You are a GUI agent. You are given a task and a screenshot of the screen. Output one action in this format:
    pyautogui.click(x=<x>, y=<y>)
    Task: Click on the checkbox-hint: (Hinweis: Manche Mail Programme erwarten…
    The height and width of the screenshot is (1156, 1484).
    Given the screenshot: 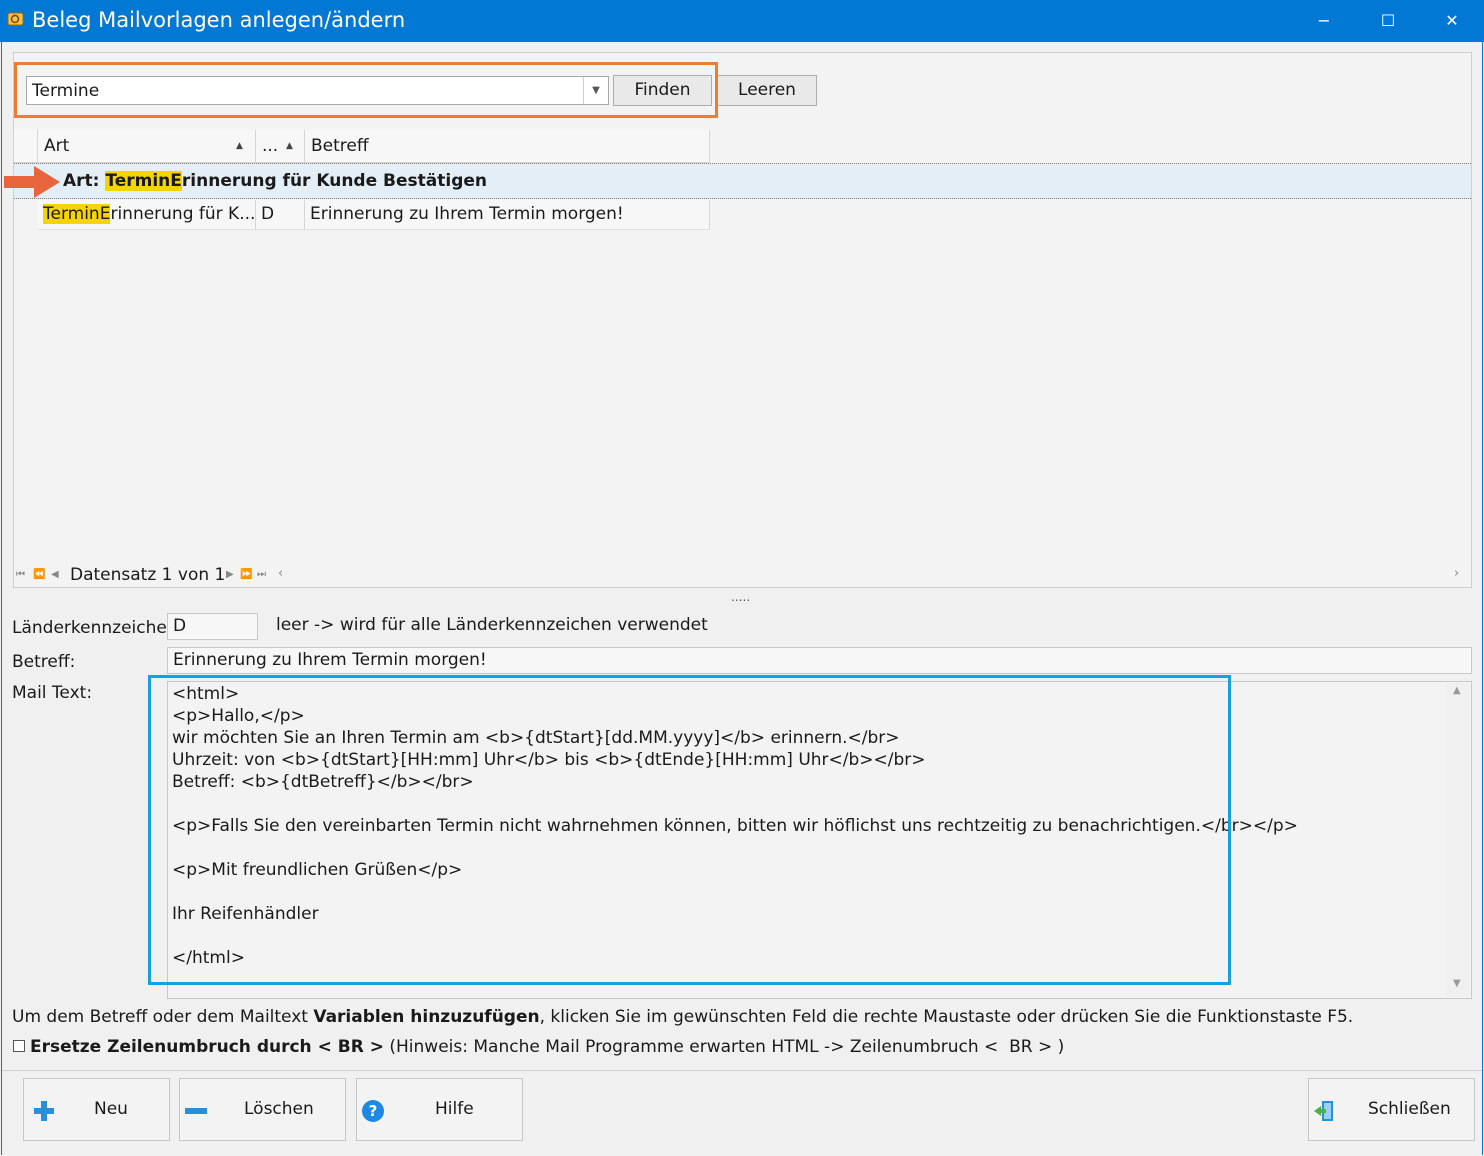 What is the action you would take?
    pyautogui.click(x=724, y=1047)
    